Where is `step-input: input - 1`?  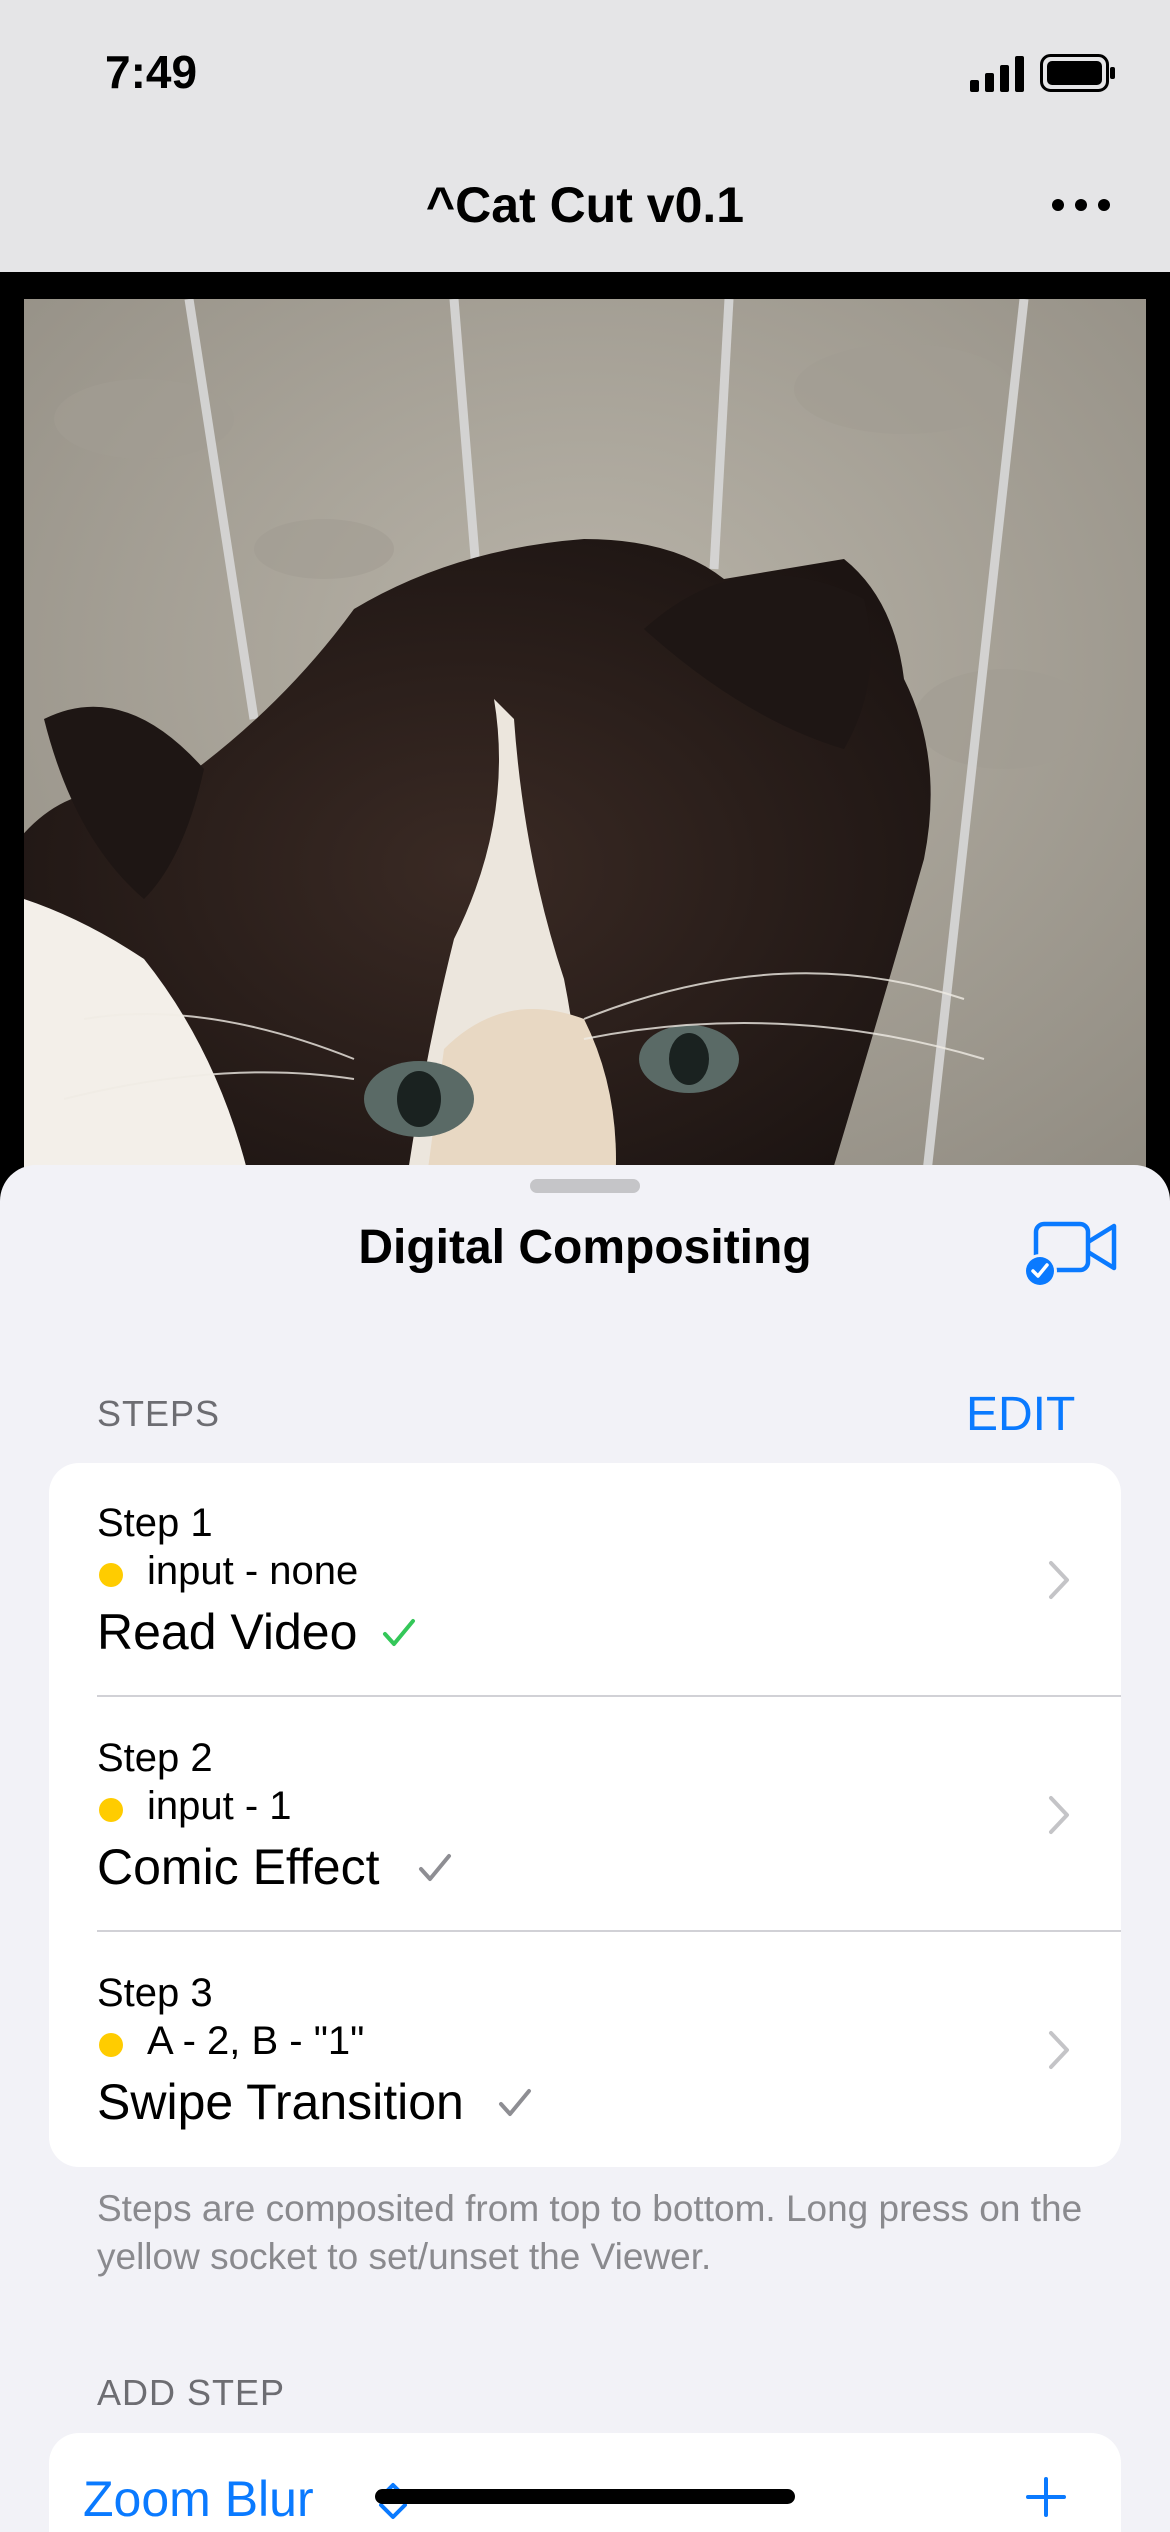 step-input: input - 1 is located at coordinates (219, 1806).